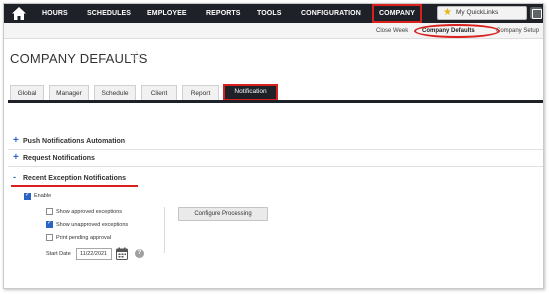 This screenshot has width=549, height=294. Describe the element at coordinates (74, 141) in the screenshot. I see `section-push-label: Push Notifications Automation` at that location.